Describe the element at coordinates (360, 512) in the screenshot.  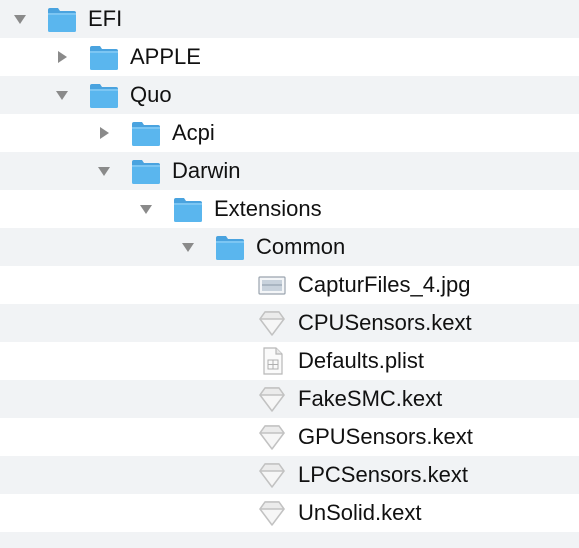
I see `tree-row-label: UnSolid.kext` at that location.